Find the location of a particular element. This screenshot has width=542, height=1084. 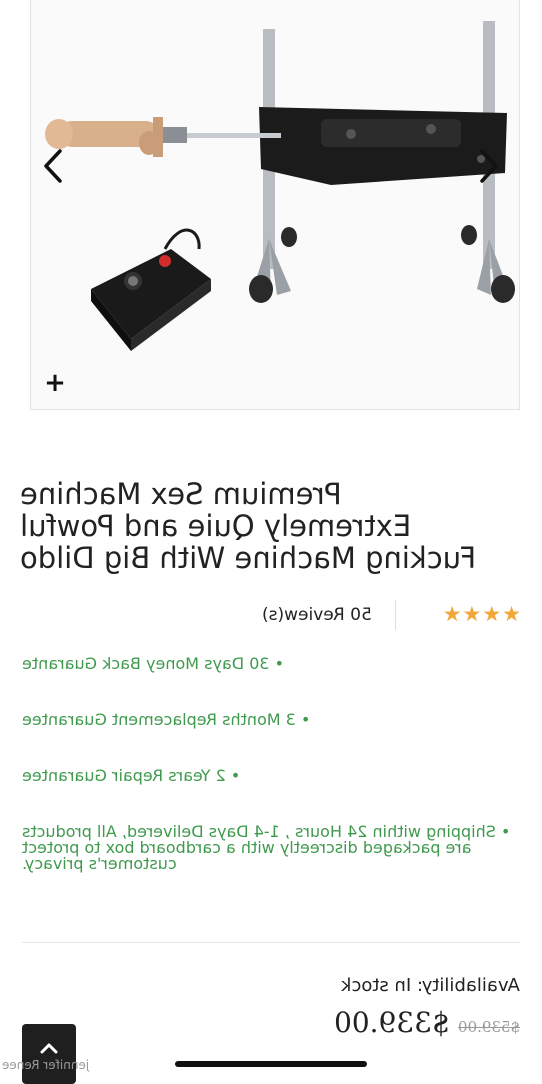

rating-row: ★★★★ 50 Review(s) is located at coordinates (271, 615).